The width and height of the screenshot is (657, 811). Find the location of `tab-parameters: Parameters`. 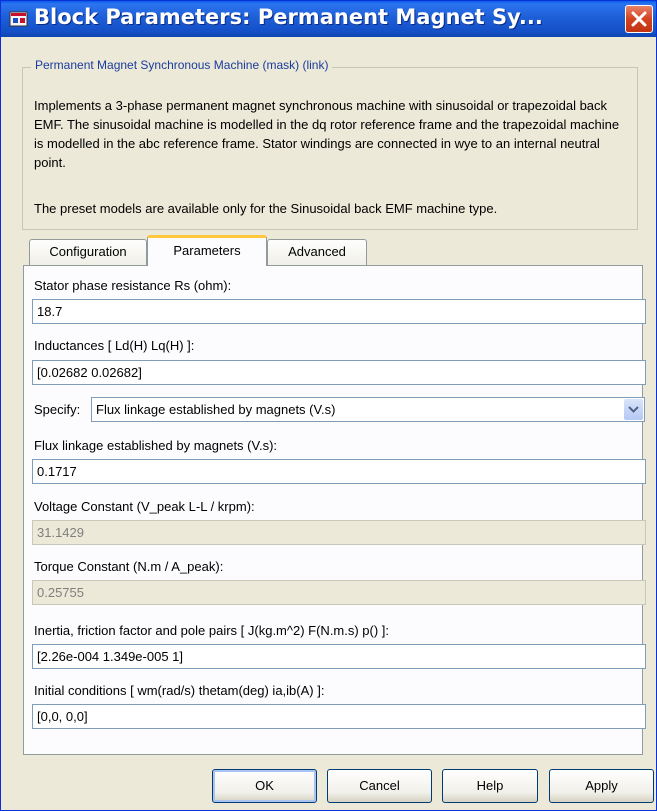

tab-parameters: Parameters is located at coordinates (207, 250).